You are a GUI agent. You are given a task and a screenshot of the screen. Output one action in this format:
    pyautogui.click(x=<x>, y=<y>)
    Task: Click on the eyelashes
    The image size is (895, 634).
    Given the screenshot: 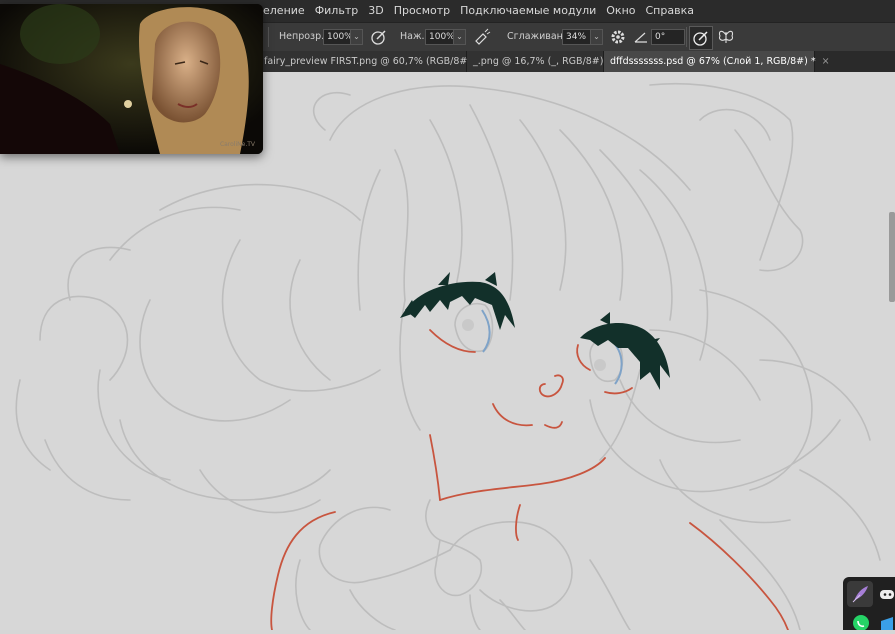 What is the action you would take?
    pyautogui.click(x=535, y=331)
    